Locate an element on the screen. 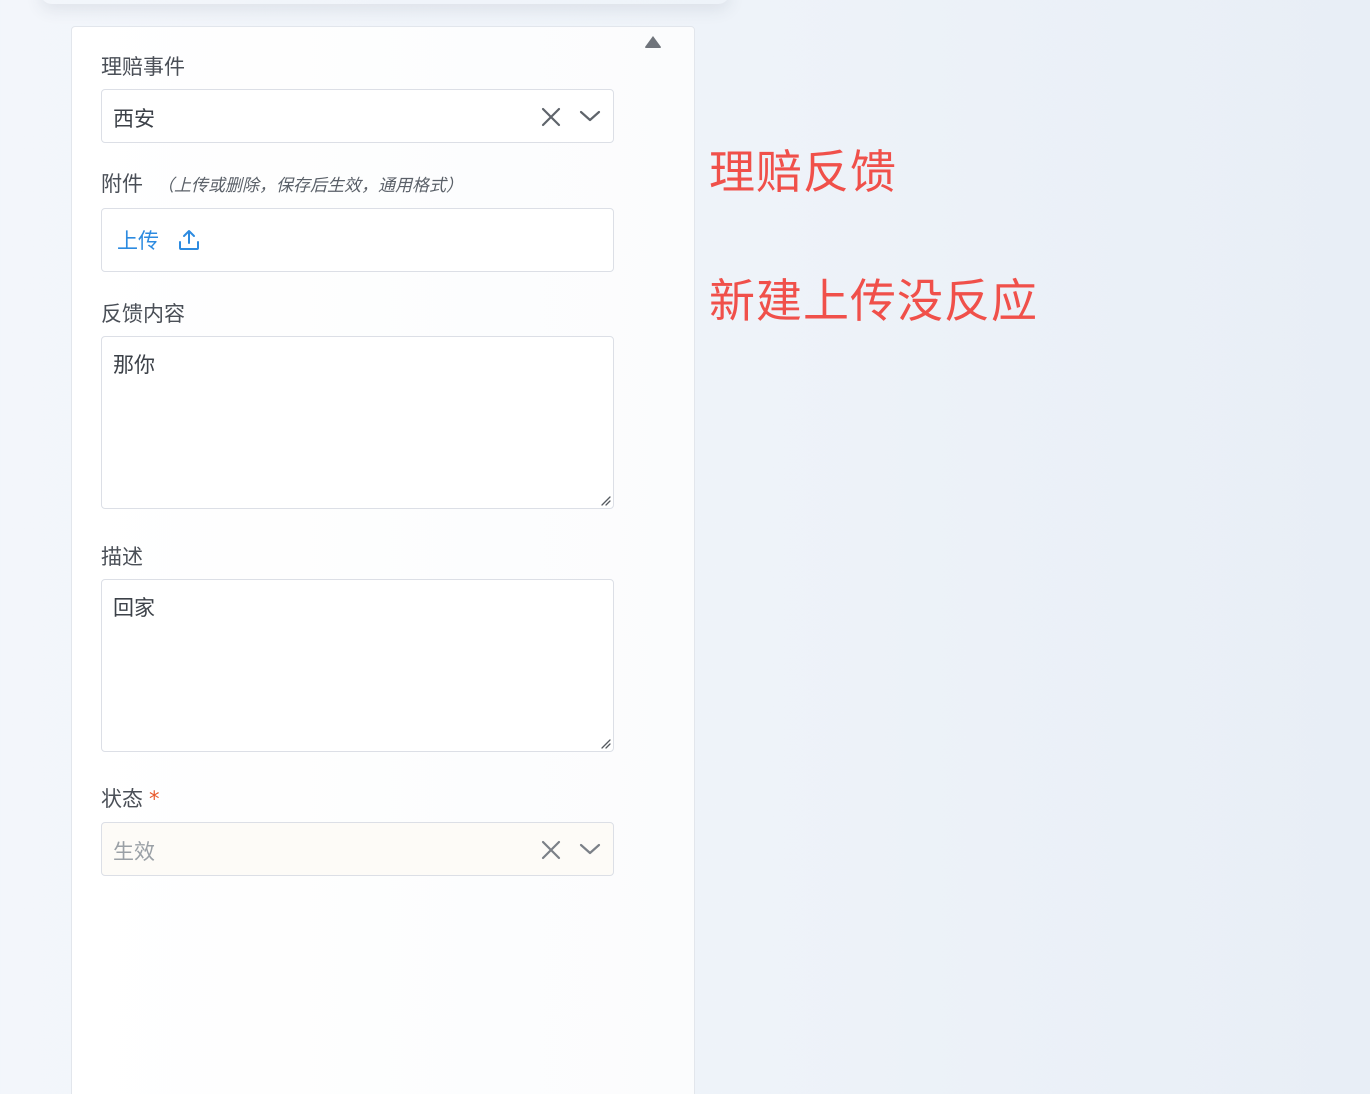  status-value: 生效 is located at coordinates (134, 852).